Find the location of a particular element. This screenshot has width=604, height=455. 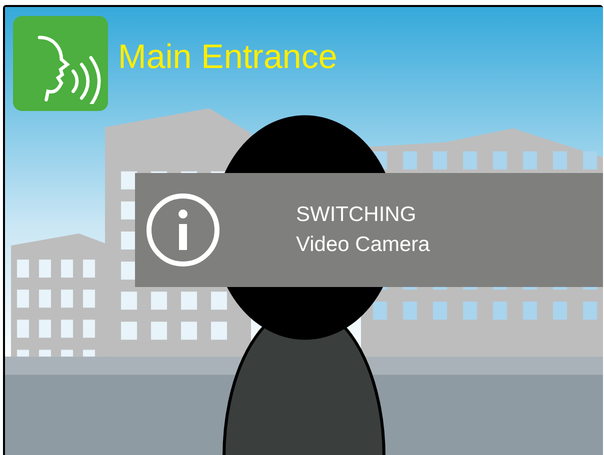

info-icon is located at coordinates (183, 230).